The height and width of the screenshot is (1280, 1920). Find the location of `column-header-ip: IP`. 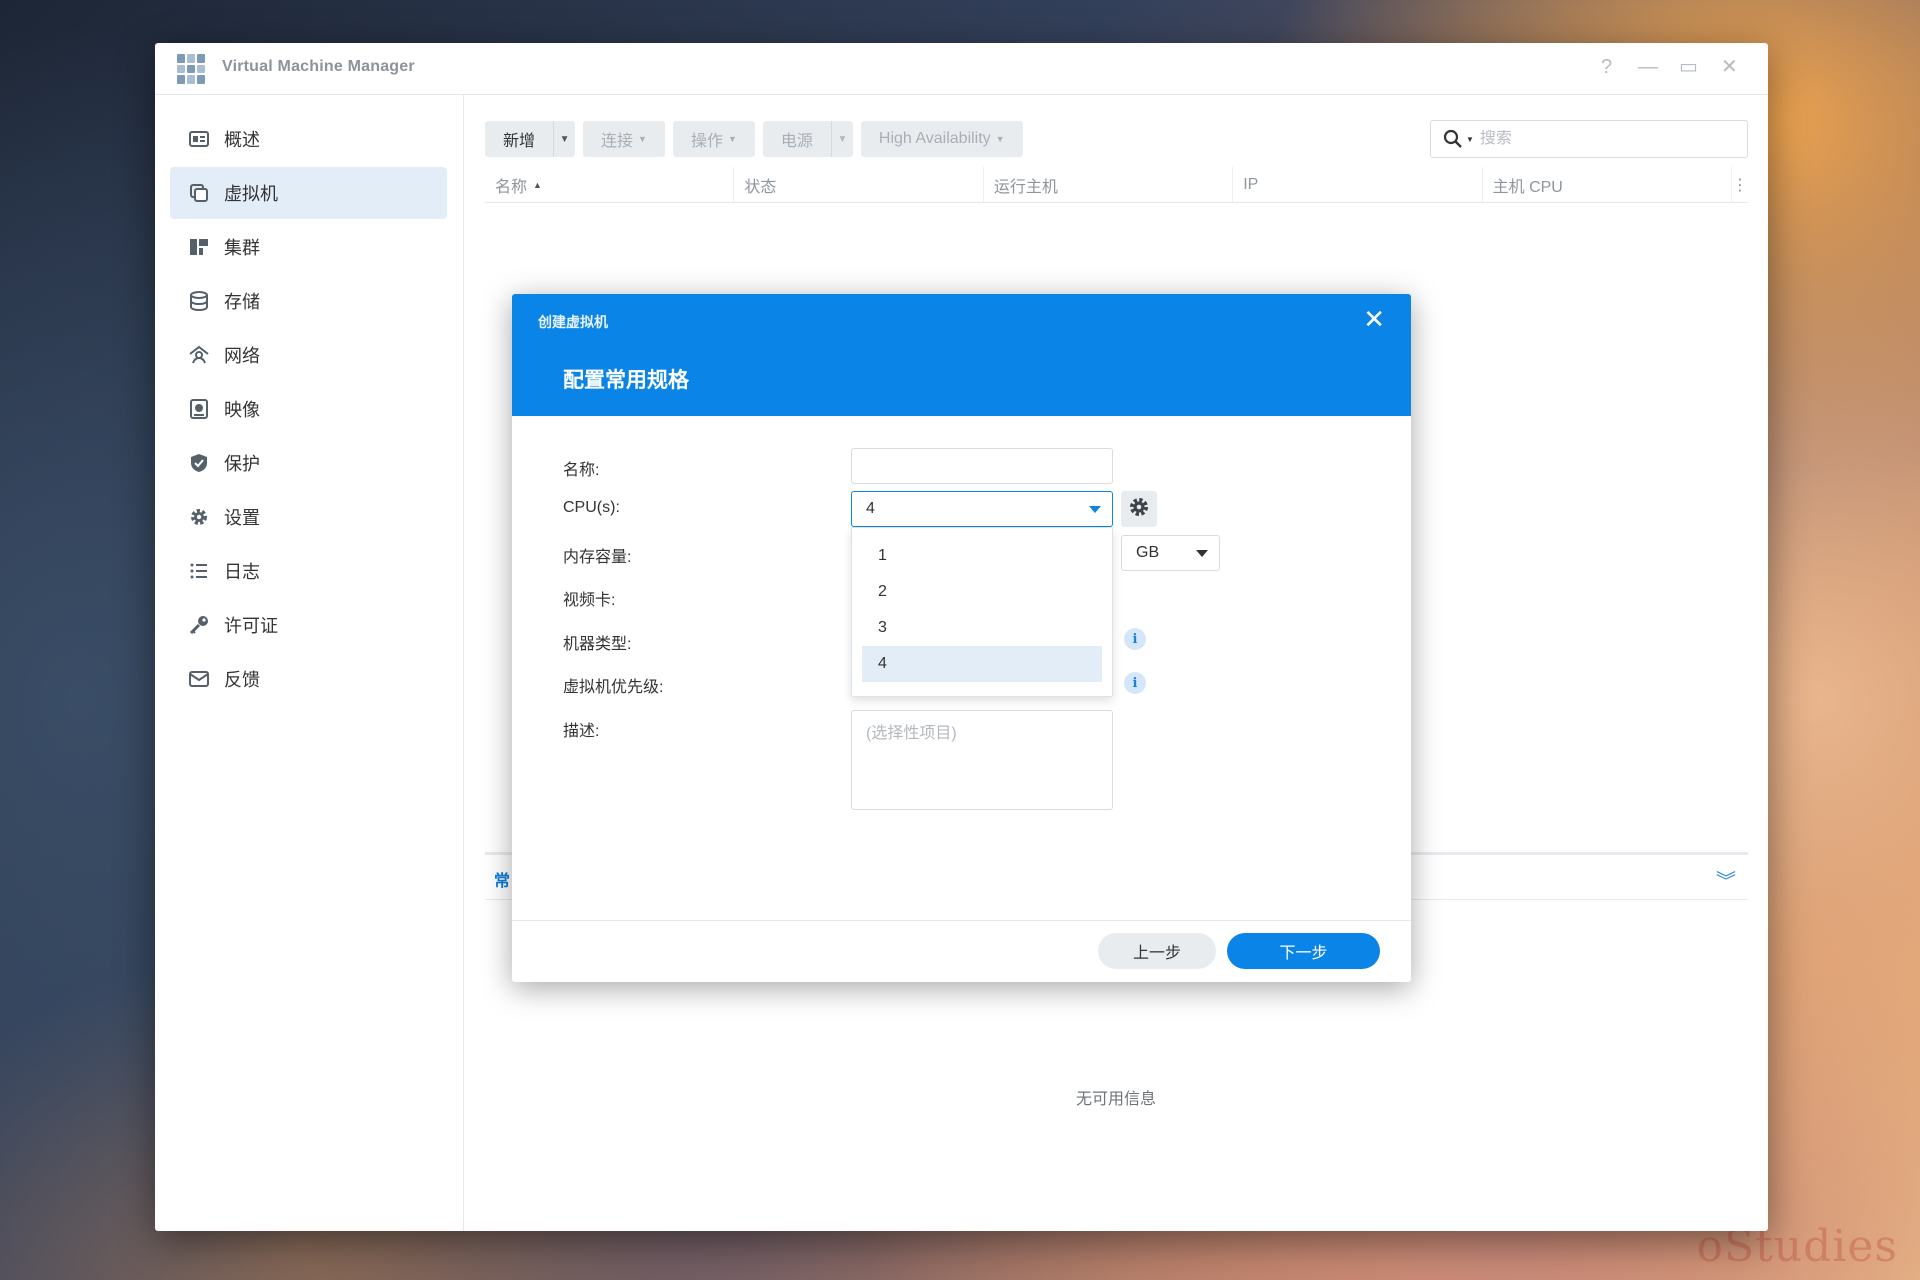

column-header-ip: IP is located at coordinates (1358, 184).